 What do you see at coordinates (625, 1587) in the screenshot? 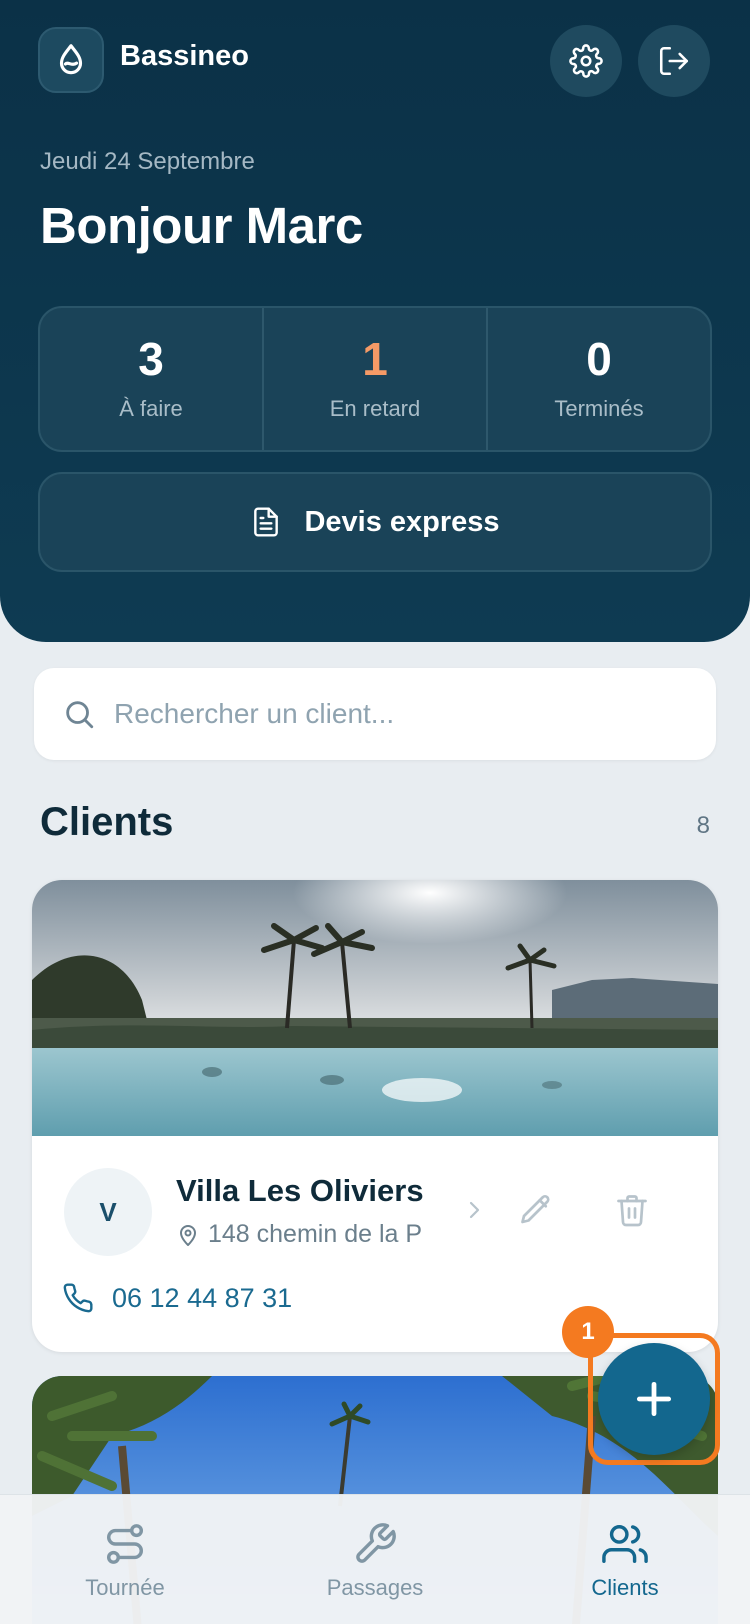
I see `nav-label-clients: Clients` at bounding box center [625, 1587].